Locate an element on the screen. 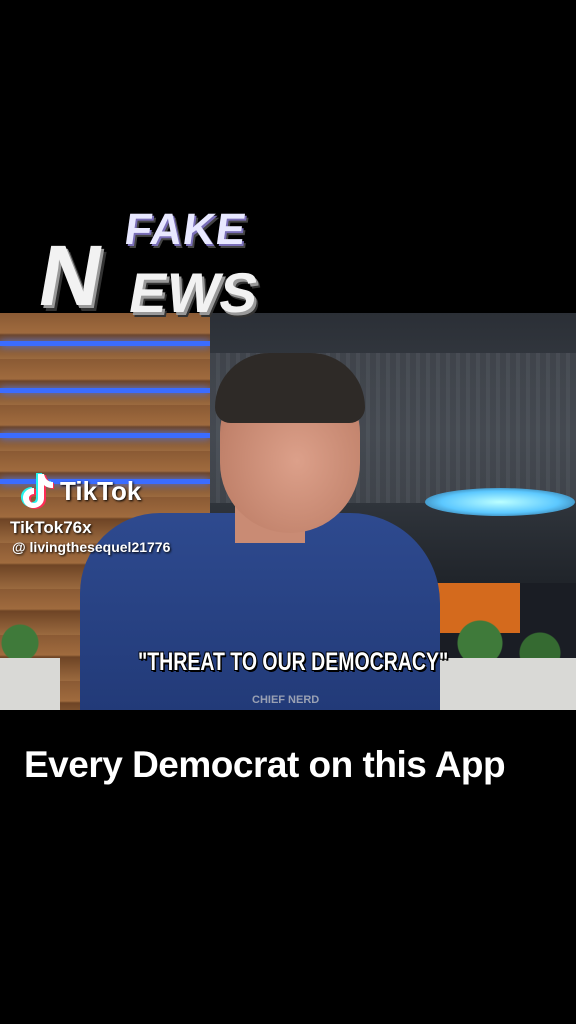 The image size is (576, 1024). watermark-handle: TikTok76x is located at coordinates (51, 527).